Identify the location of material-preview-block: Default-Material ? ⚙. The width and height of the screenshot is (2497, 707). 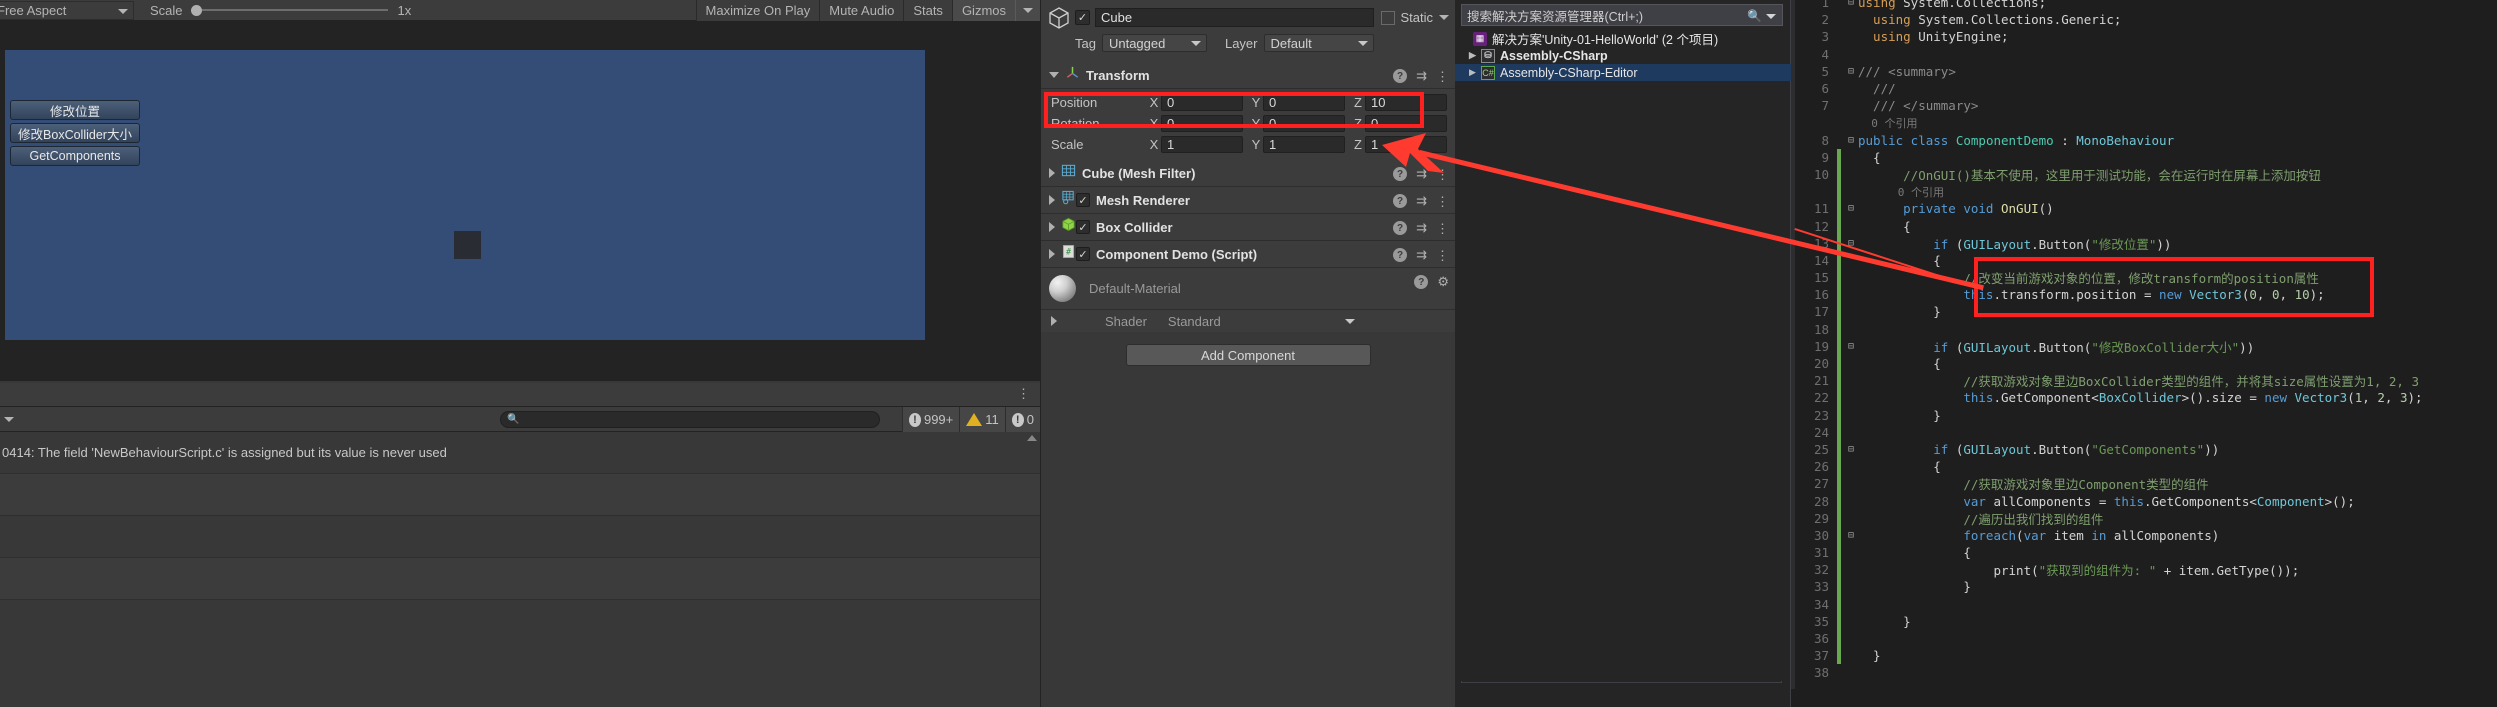
(1248, 289).